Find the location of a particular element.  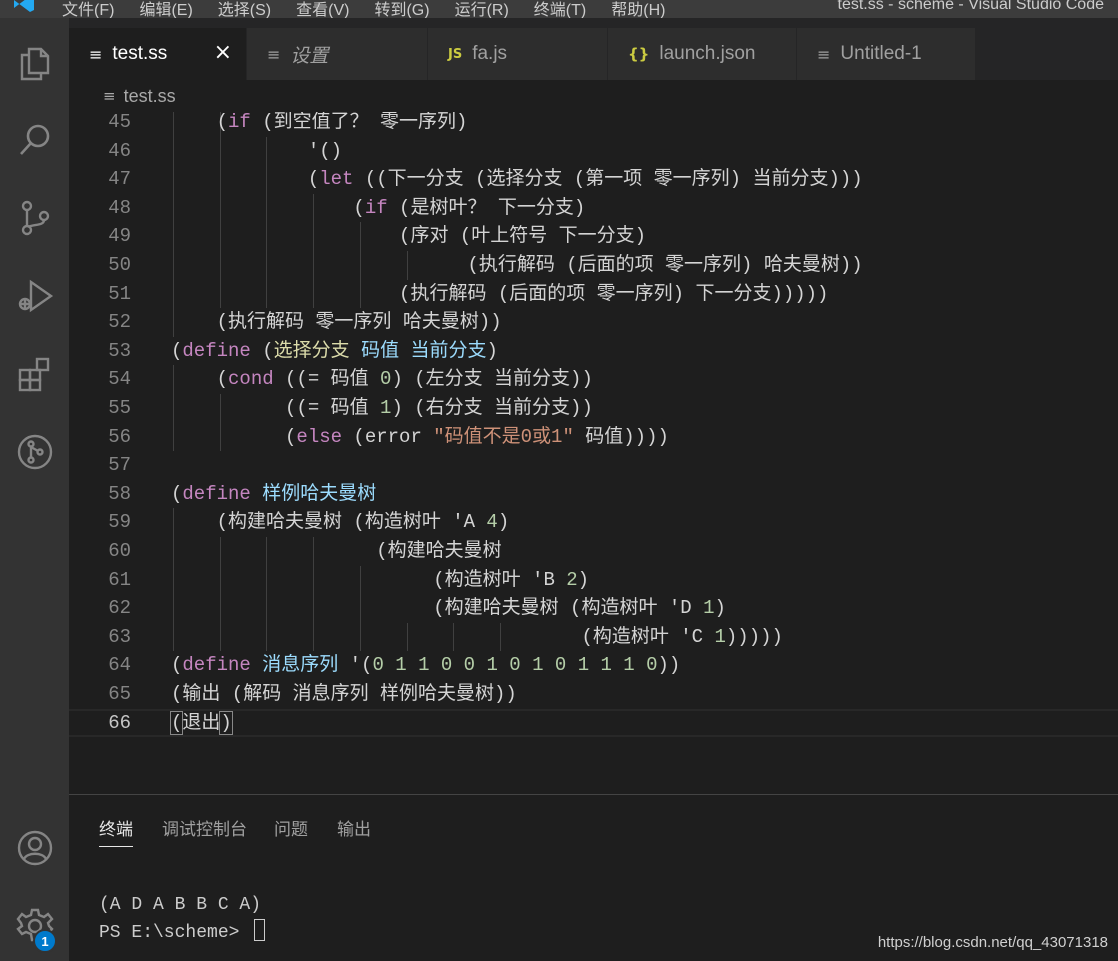

tab-untitled-1: ≡ Untitled-1 is located at coordinates (886, 54).